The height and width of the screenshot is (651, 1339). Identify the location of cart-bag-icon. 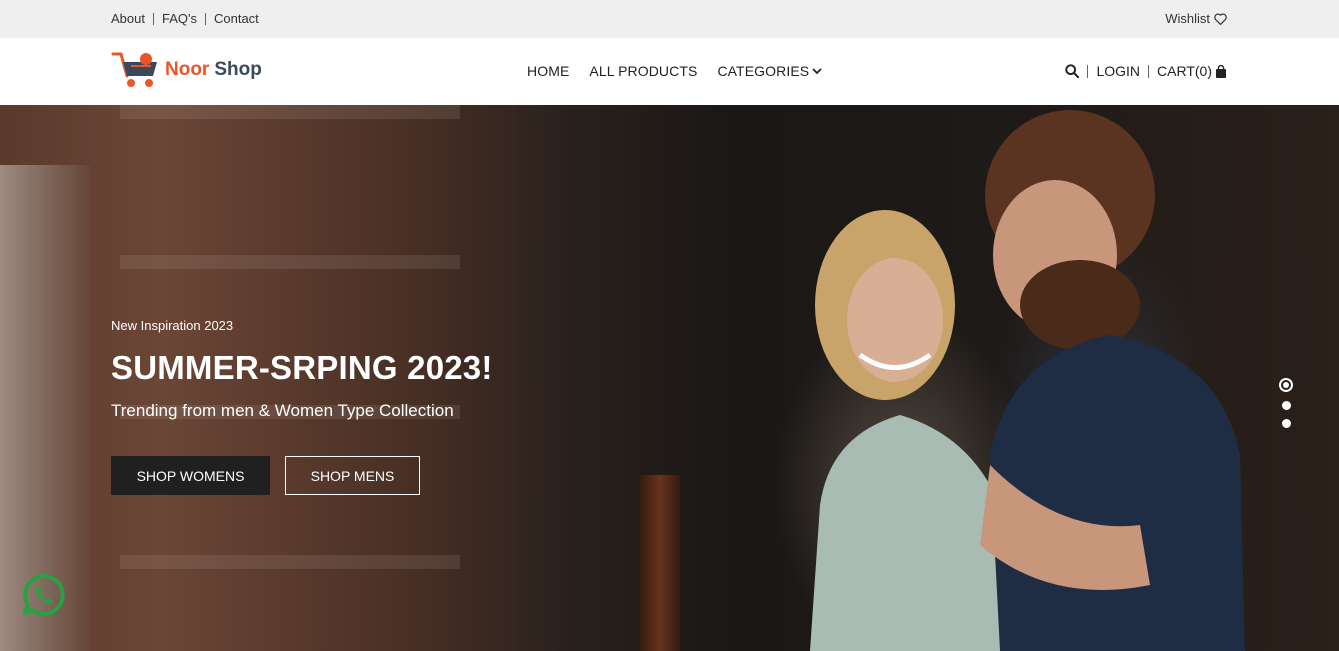
(1221, 71).